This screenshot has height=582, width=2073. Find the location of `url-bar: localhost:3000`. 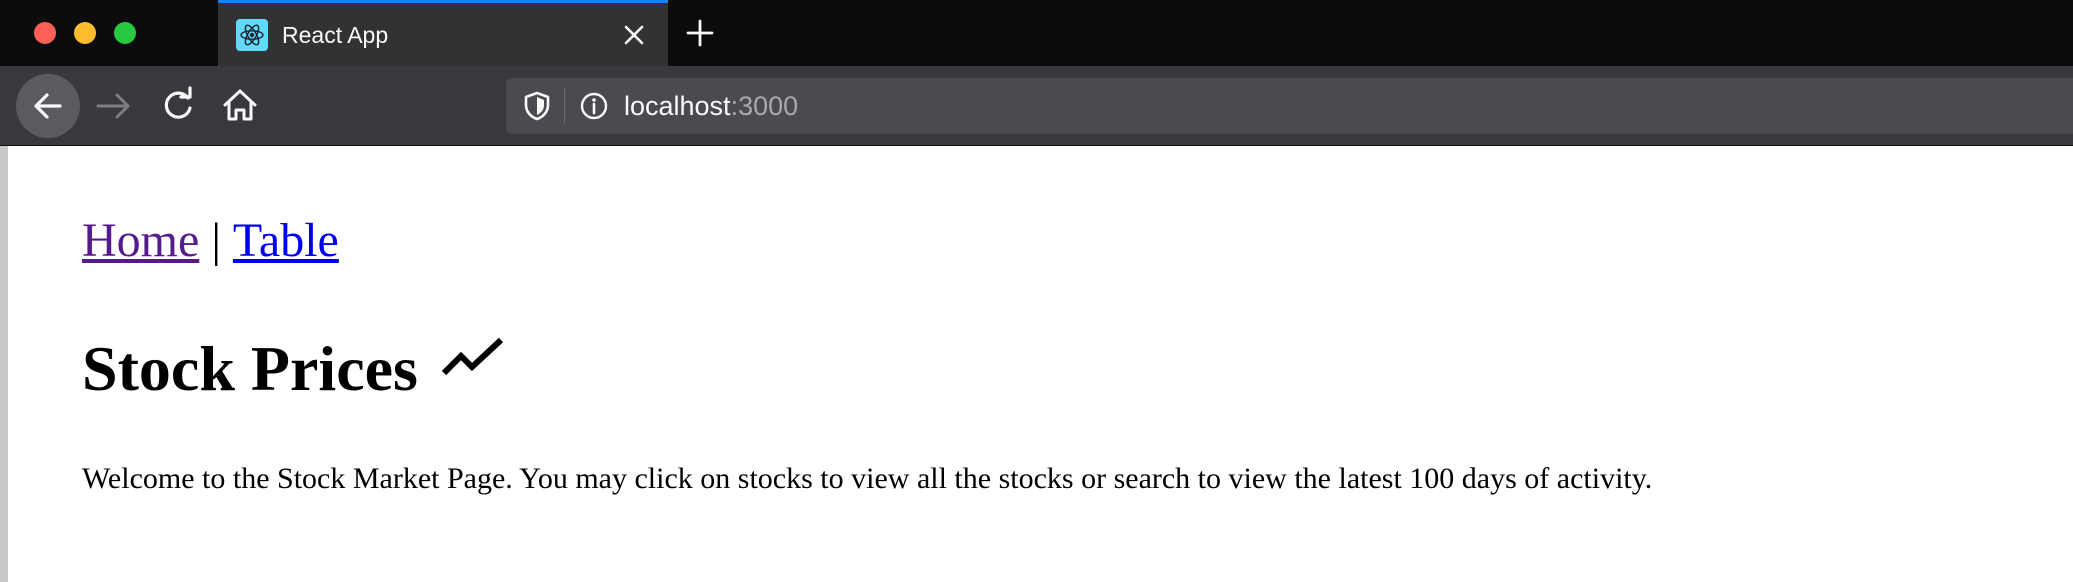

url-bar: localhost:3000 is located at coordinates (1289, 106).